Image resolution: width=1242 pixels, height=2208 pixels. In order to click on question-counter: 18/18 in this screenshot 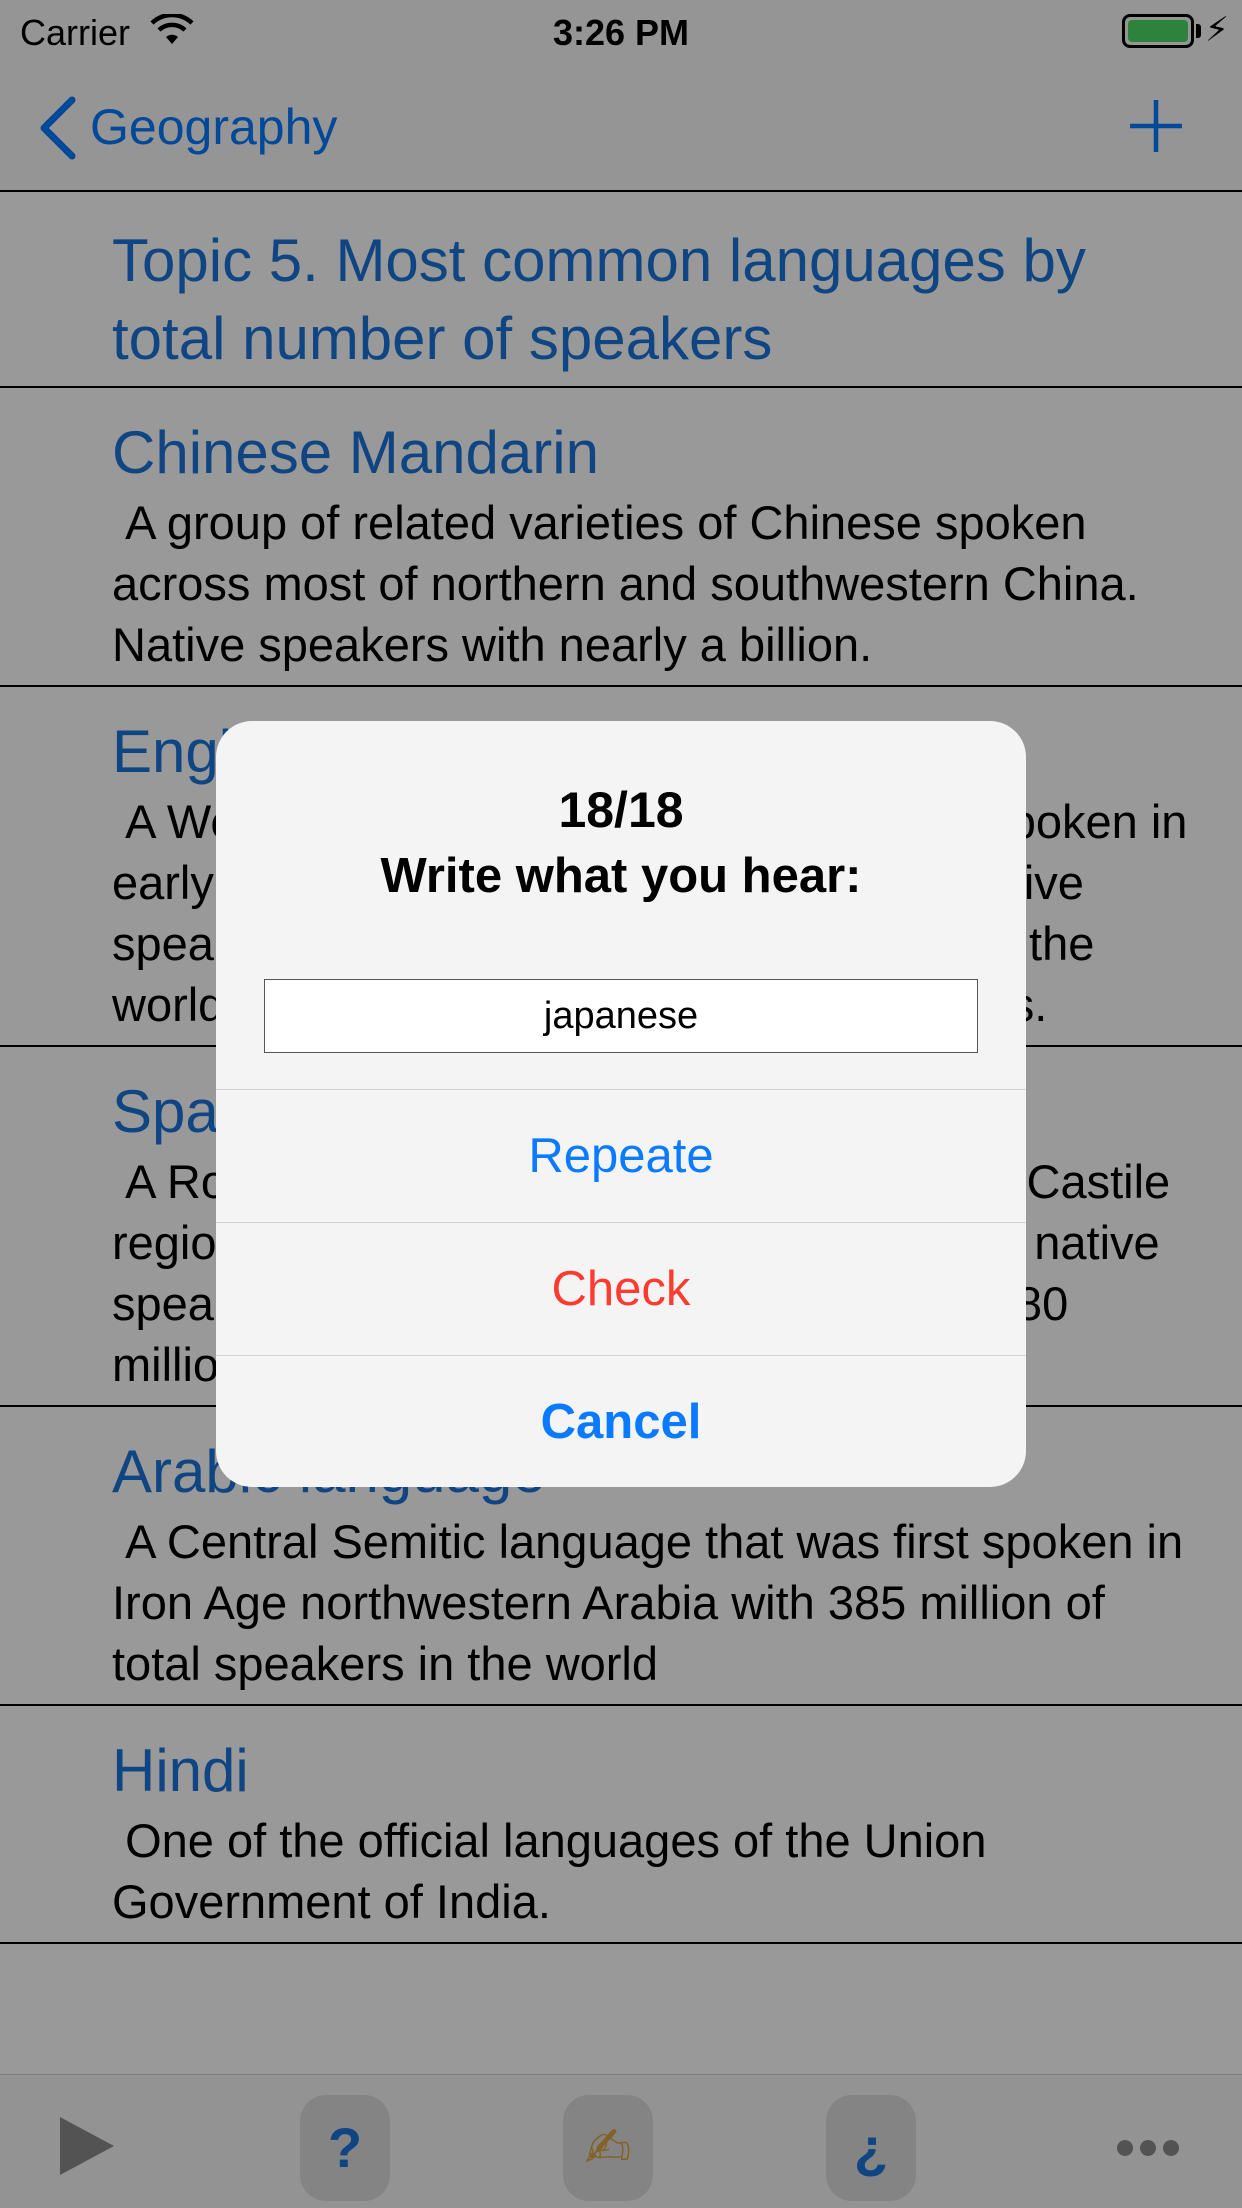, I will do `click(621, 810)`.